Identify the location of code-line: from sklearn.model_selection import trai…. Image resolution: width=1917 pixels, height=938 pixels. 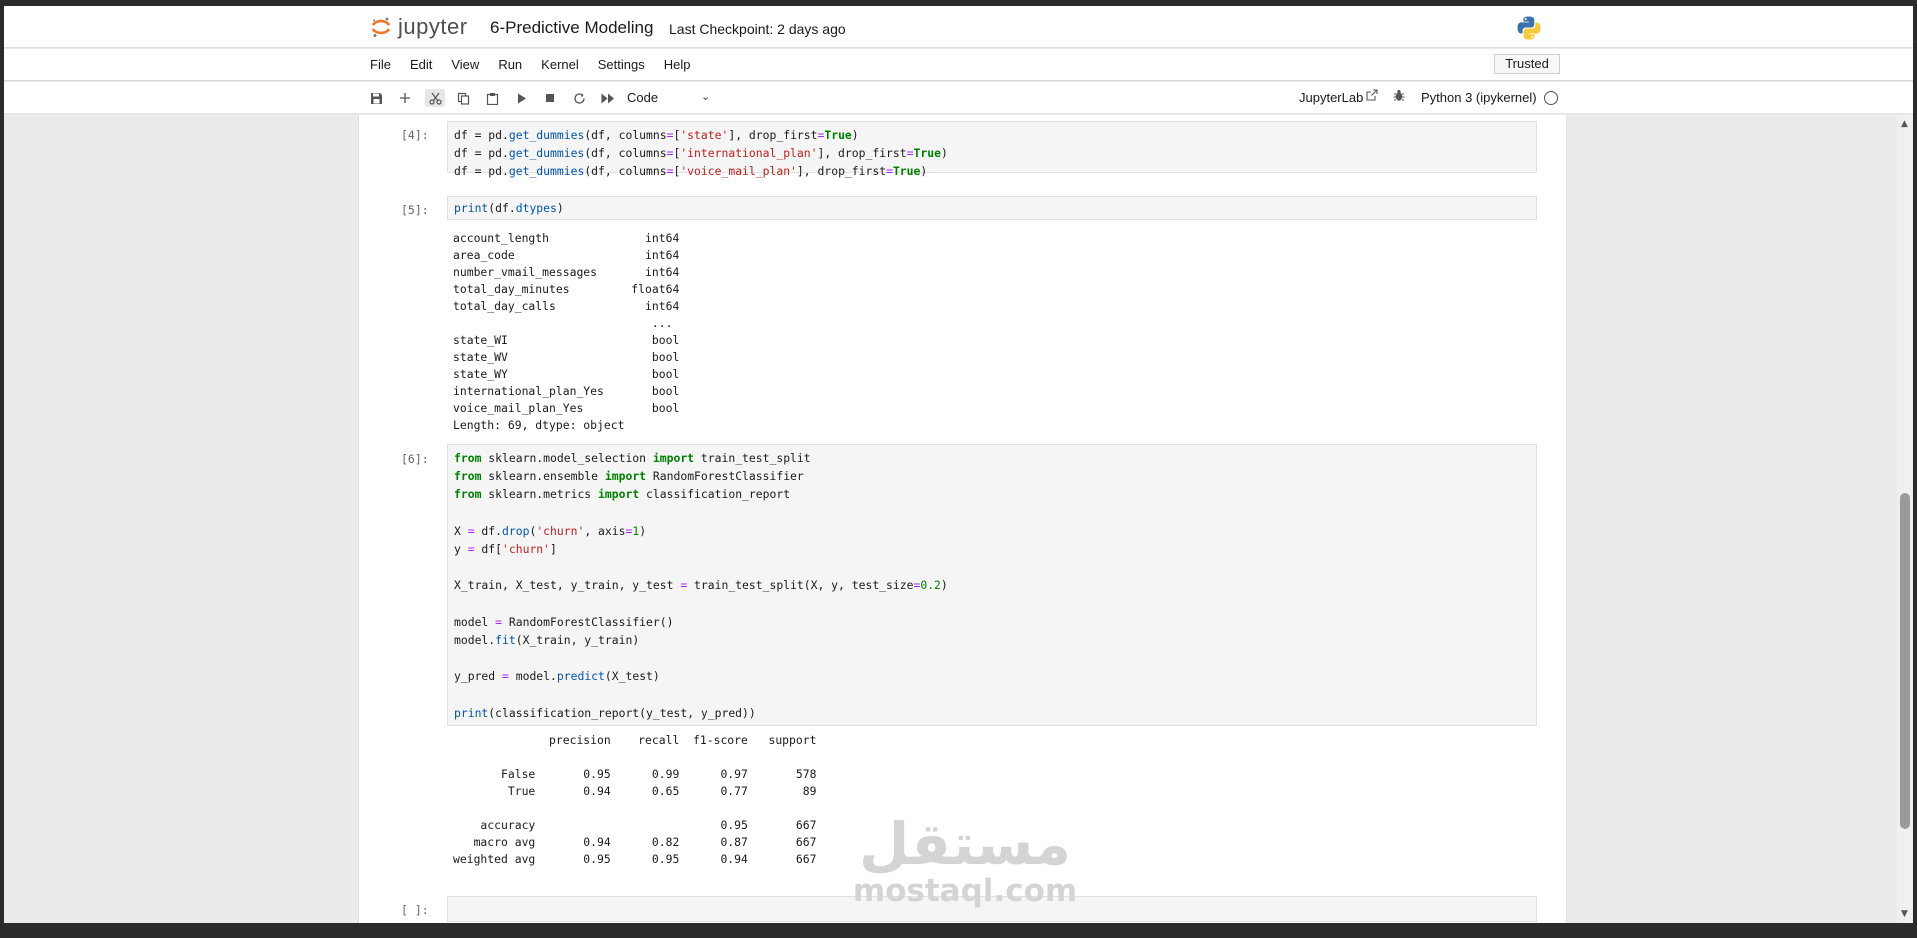
(632, 458).